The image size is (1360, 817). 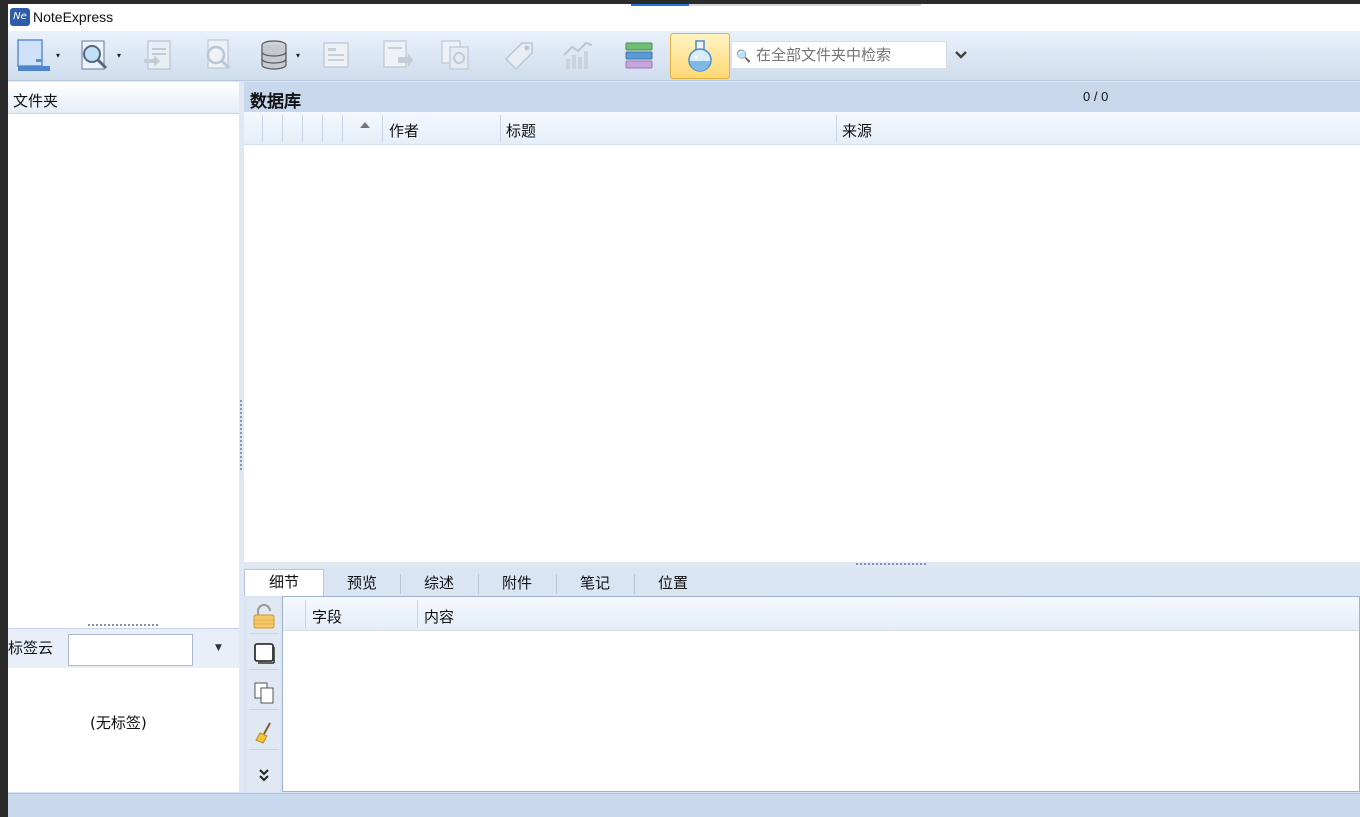 What do you see at coordinates (218, 648) in the screenshot?
I see `tag-dropdown-arrow: ▼` at bounding box center [218, 648].